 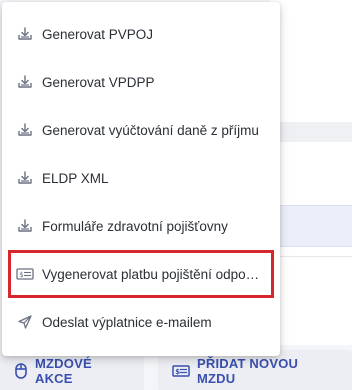 I want to click on pridat-novou-mzdu-label: PŘIDAT NOVOU MZDU, so click(x=248, y=371).